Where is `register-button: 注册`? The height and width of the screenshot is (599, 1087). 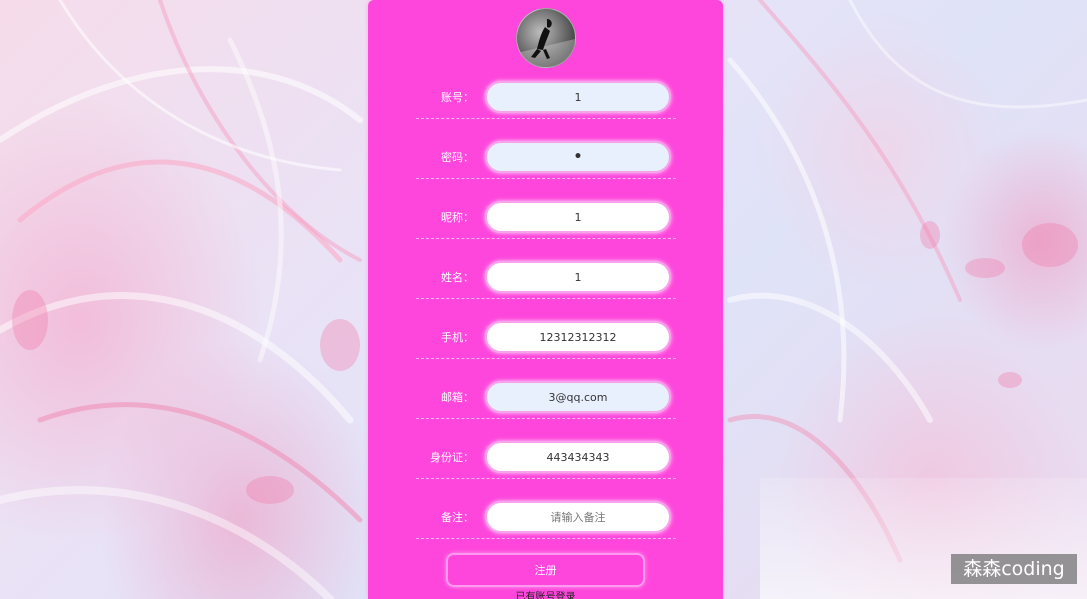
register-button: 注册 is located at coordinates (545, 570).